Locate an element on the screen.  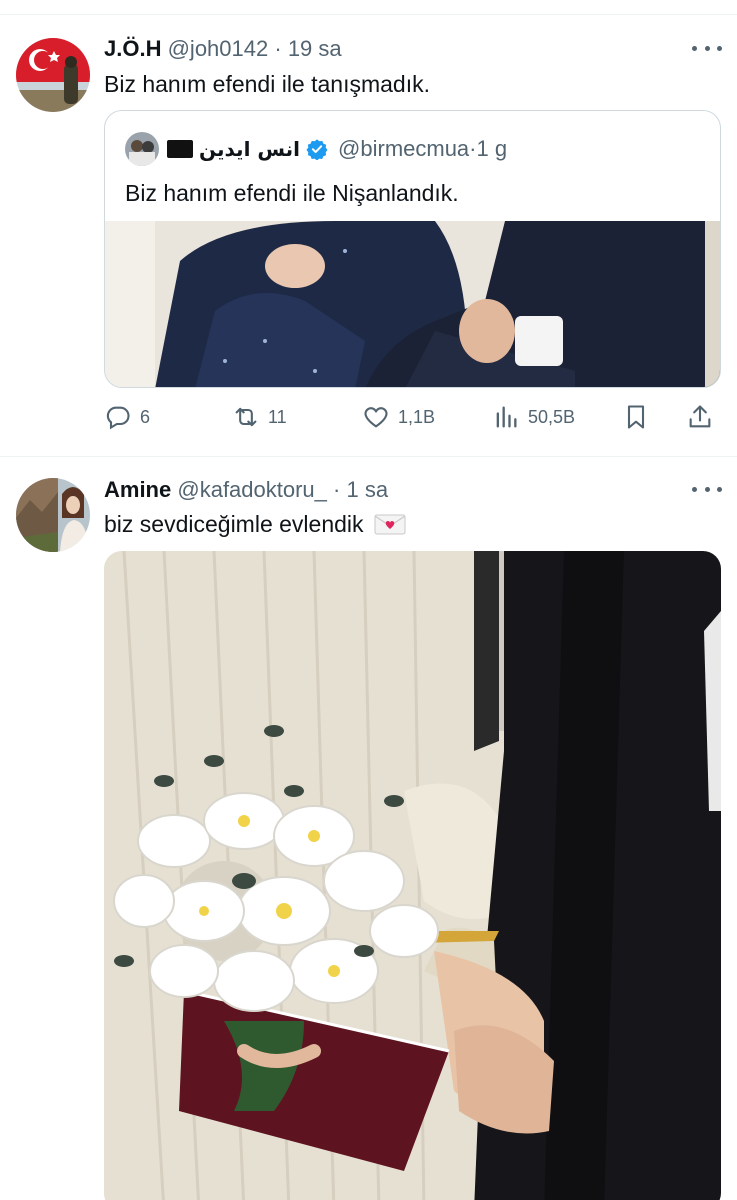
tweet-text-line: biz sevdiceğimle evlendik is located at coordinates (255, 524).